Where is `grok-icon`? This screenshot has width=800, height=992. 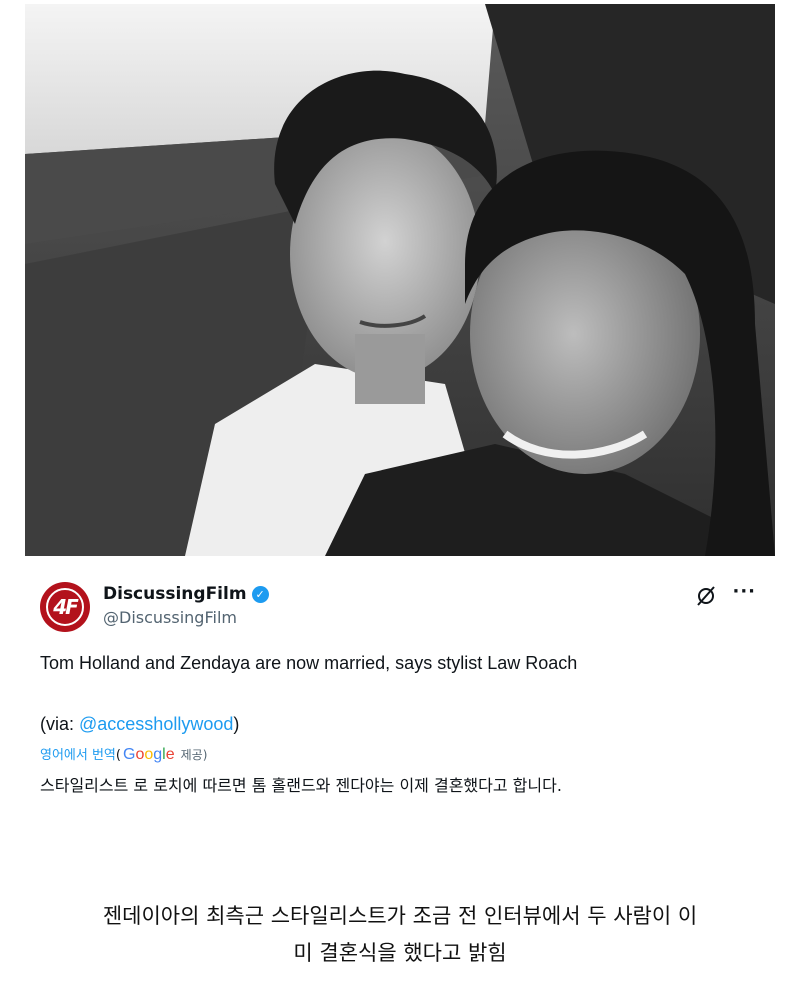 grok-icon is located at coordinates (706, 596).